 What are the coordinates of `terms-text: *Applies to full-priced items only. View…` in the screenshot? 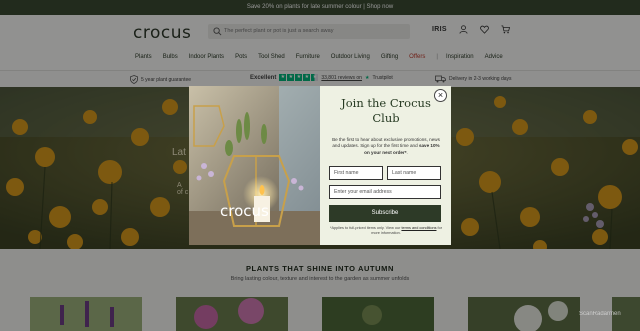 It's located at (386, 231).